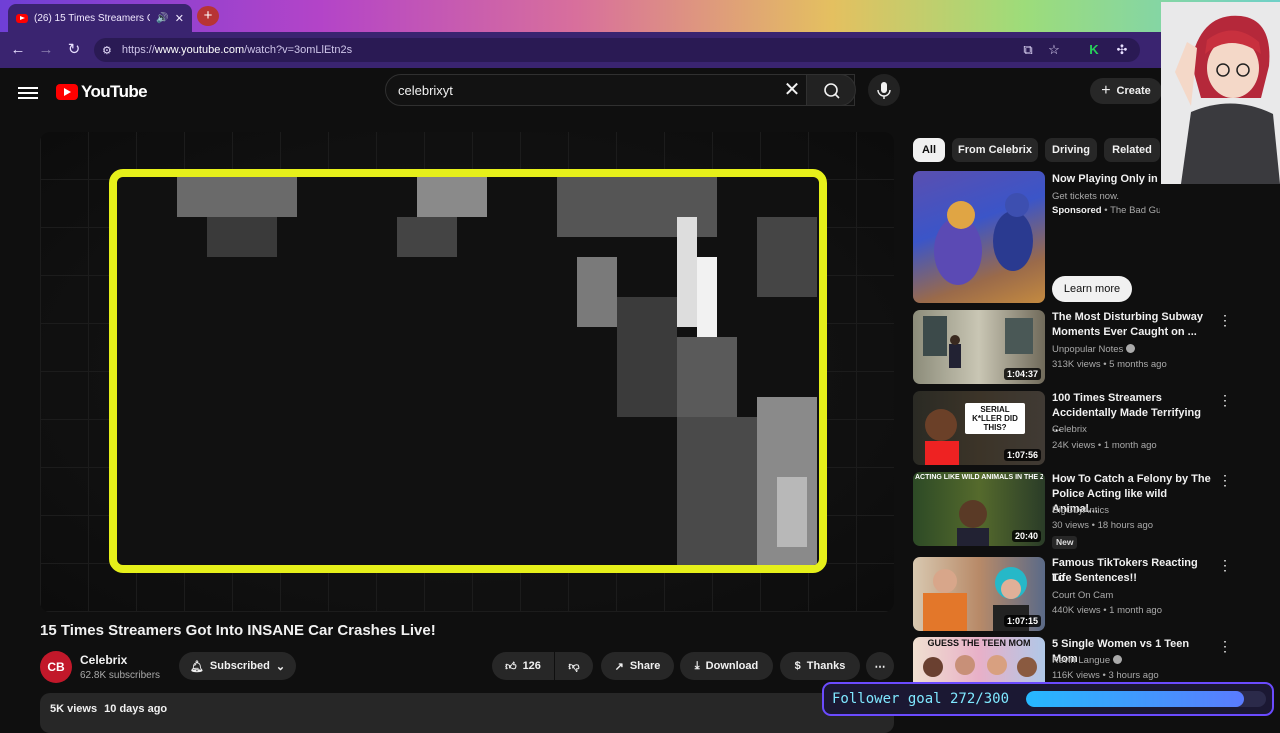 The height and width of the screenshot is (733, 1280). Describe the element at coordinates (103, 660) in the screenshot. I see `channel-name: Celebrix` at that location.